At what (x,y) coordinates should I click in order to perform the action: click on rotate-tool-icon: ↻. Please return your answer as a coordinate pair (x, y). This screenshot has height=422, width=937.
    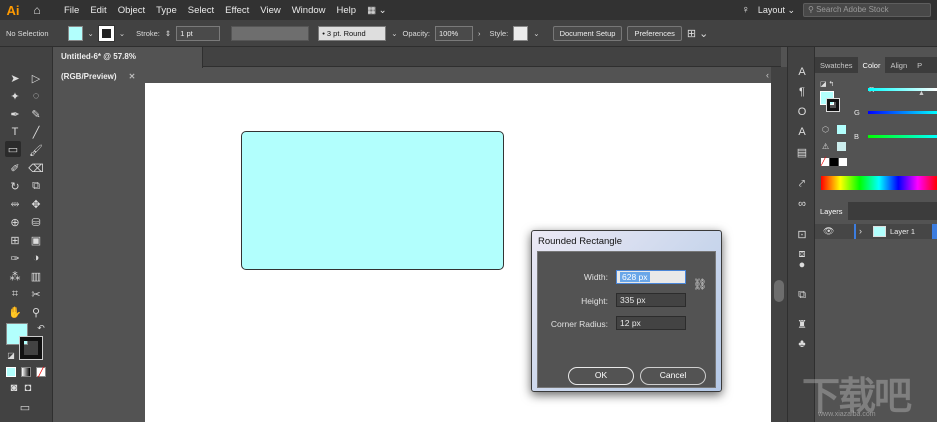
    Looking at the image, I should click on (15, 186).